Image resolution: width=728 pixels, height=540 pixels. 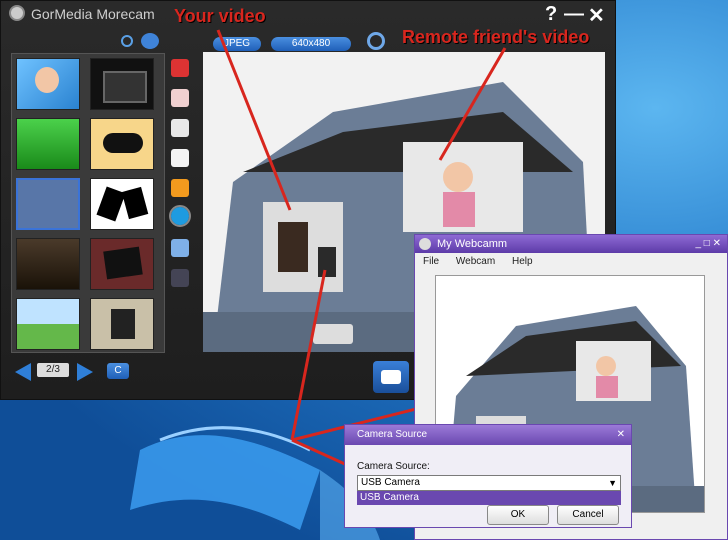 I want to click on cancel-button: Cancel, so click(x=588, y=515).